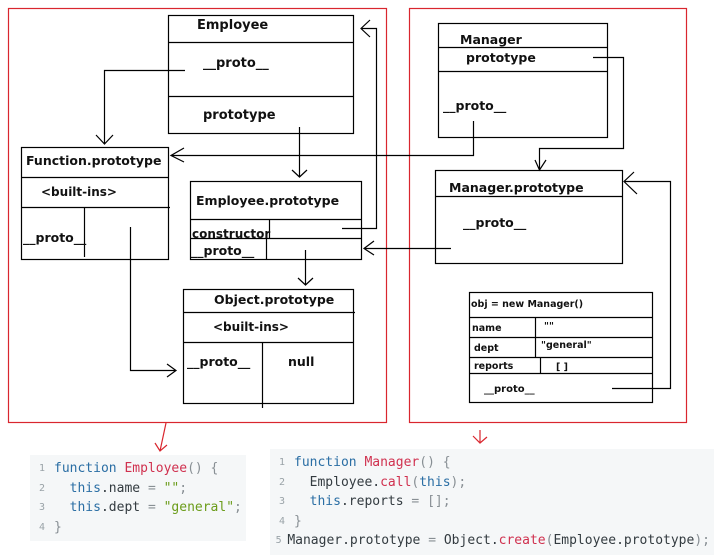  What do you see at coordinates (471, 540) in the screenshot?
I see `code-token: Object.` at bounding box center [471, 540].